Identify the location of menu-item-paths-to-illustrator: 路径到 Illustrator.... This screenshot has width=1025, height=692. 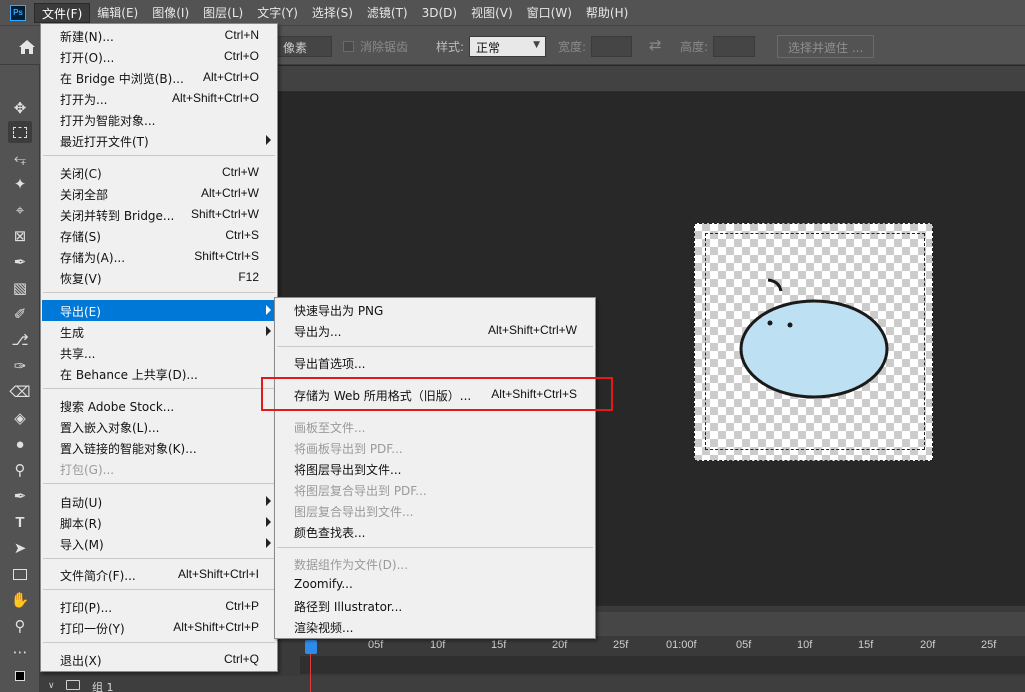
(435, 605).